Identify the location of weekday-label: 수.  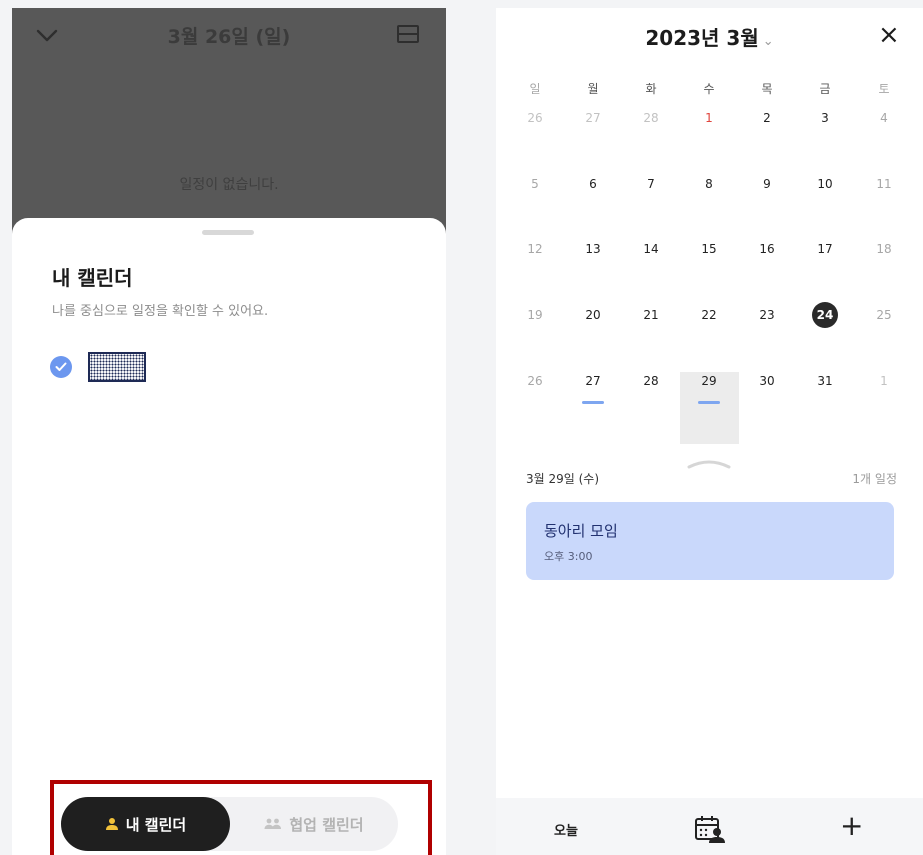
(709, 89).